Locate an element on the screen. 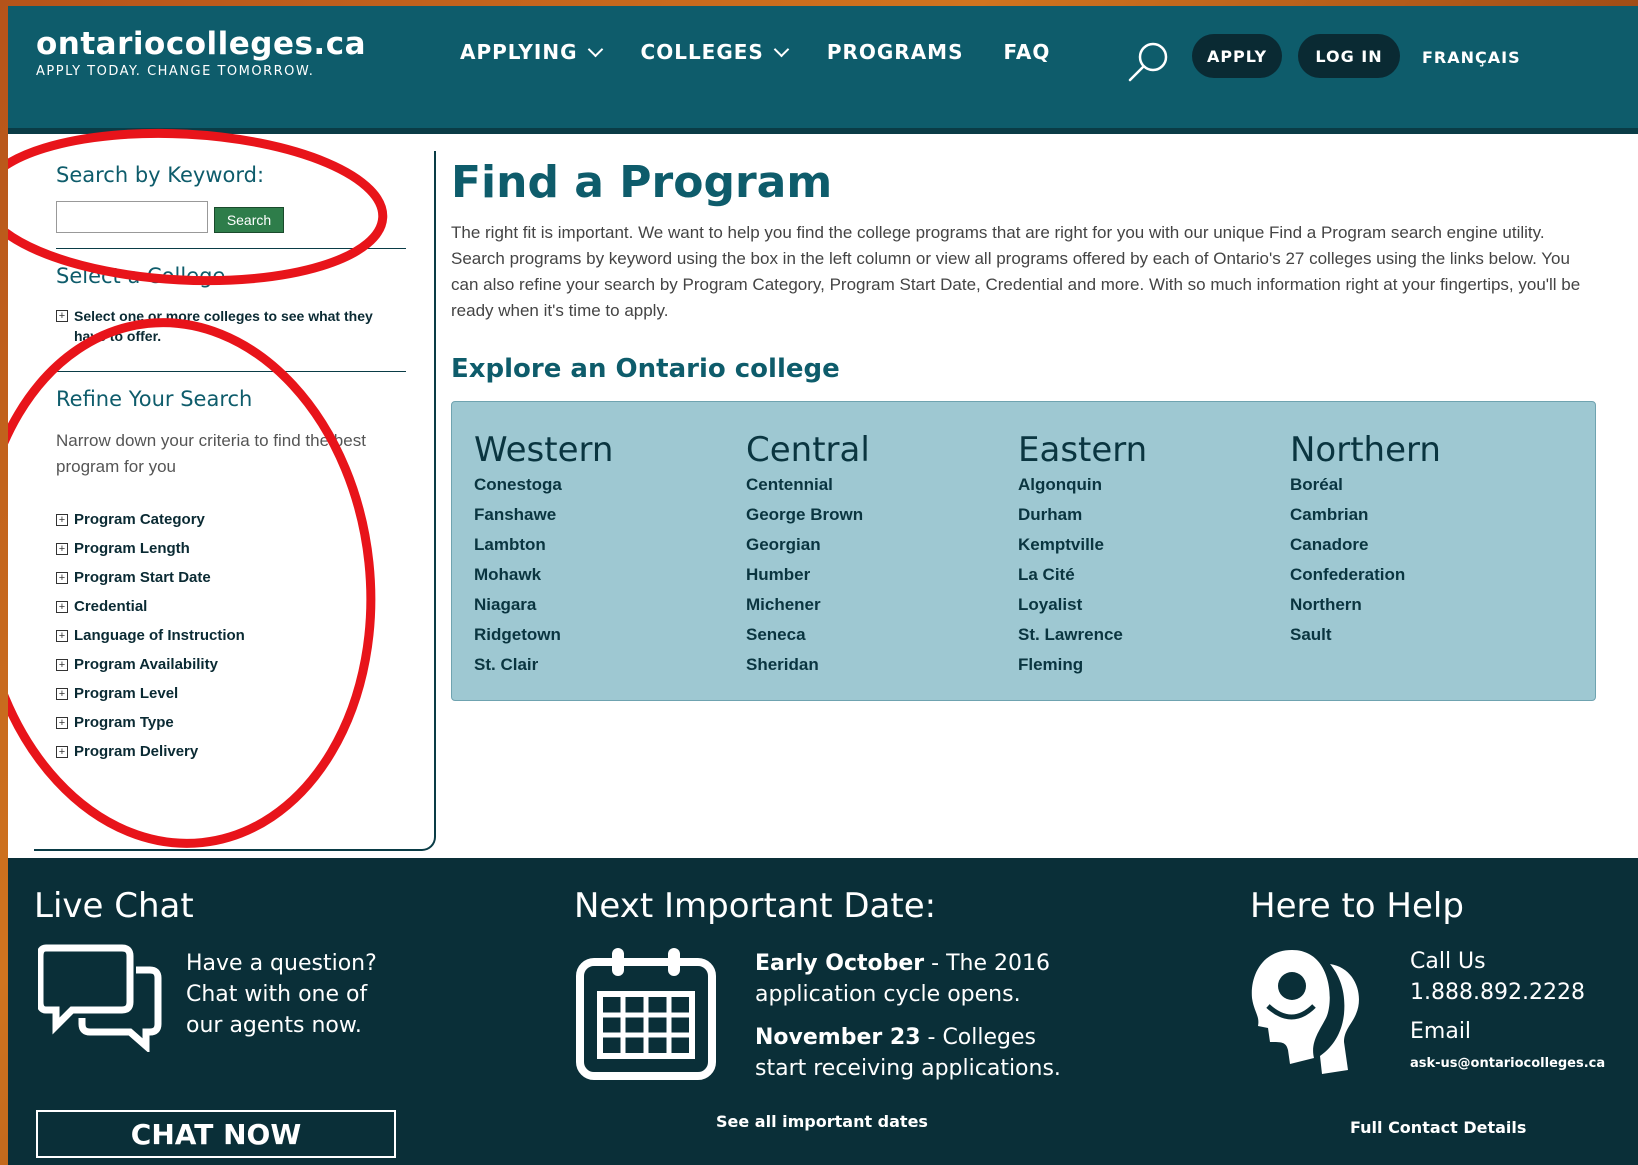  college-link: Georgian is located at coordinates (882, 545).